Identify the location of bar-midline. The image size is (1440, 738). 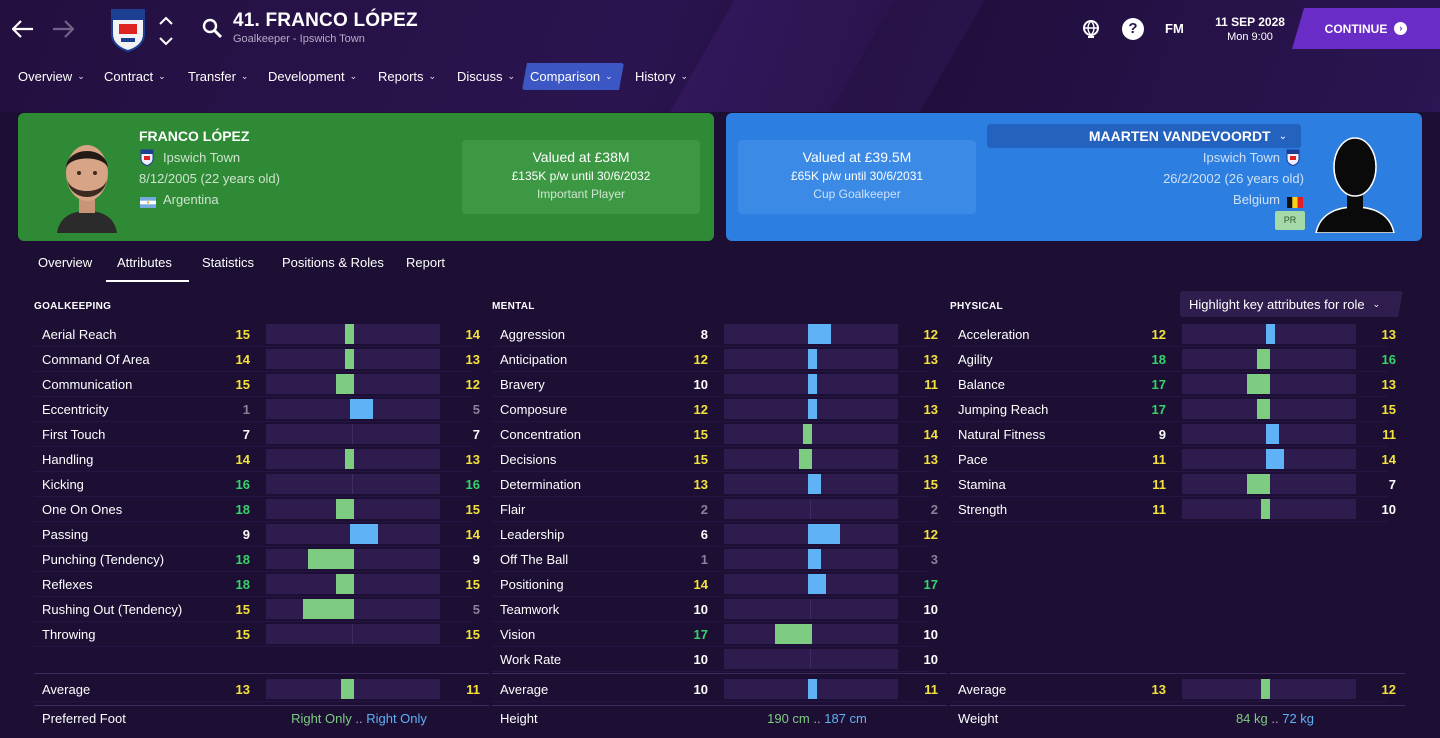
(810, 609).